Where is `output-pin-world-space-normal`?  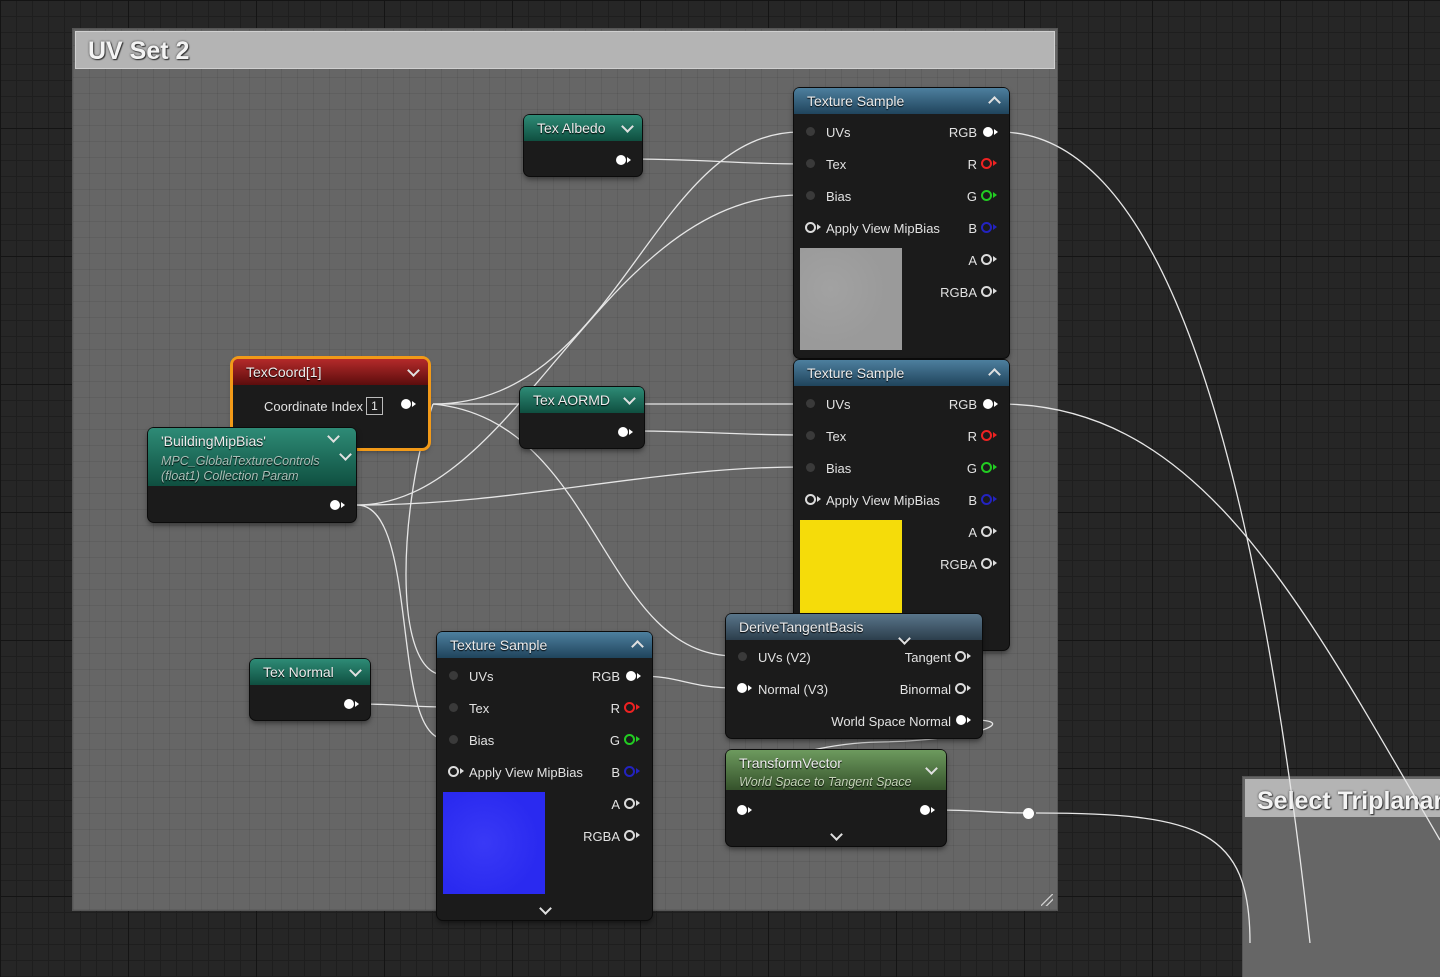
output-pin-world-space-normal is located at coordinates (963, 720).